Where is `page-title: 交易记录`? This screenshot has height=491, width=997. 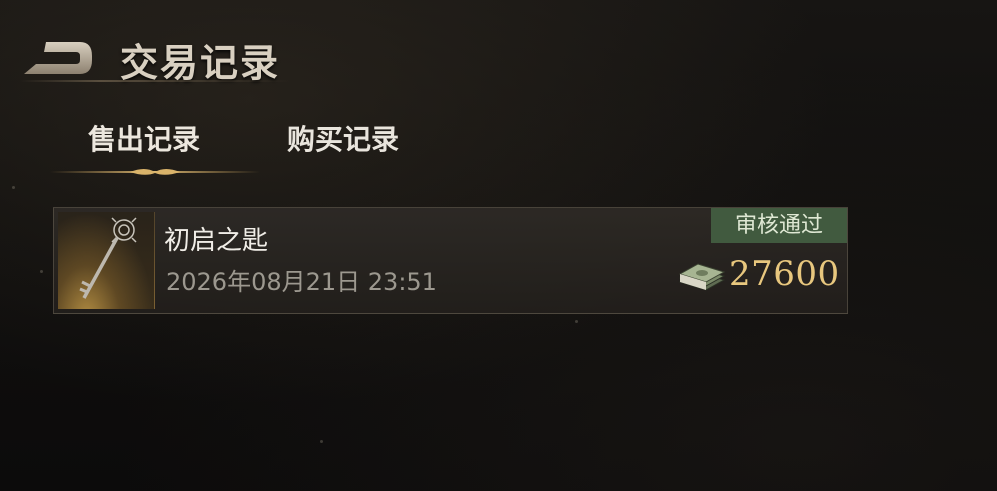
page-title: 交易记录 is located at coordinates (200, 62).